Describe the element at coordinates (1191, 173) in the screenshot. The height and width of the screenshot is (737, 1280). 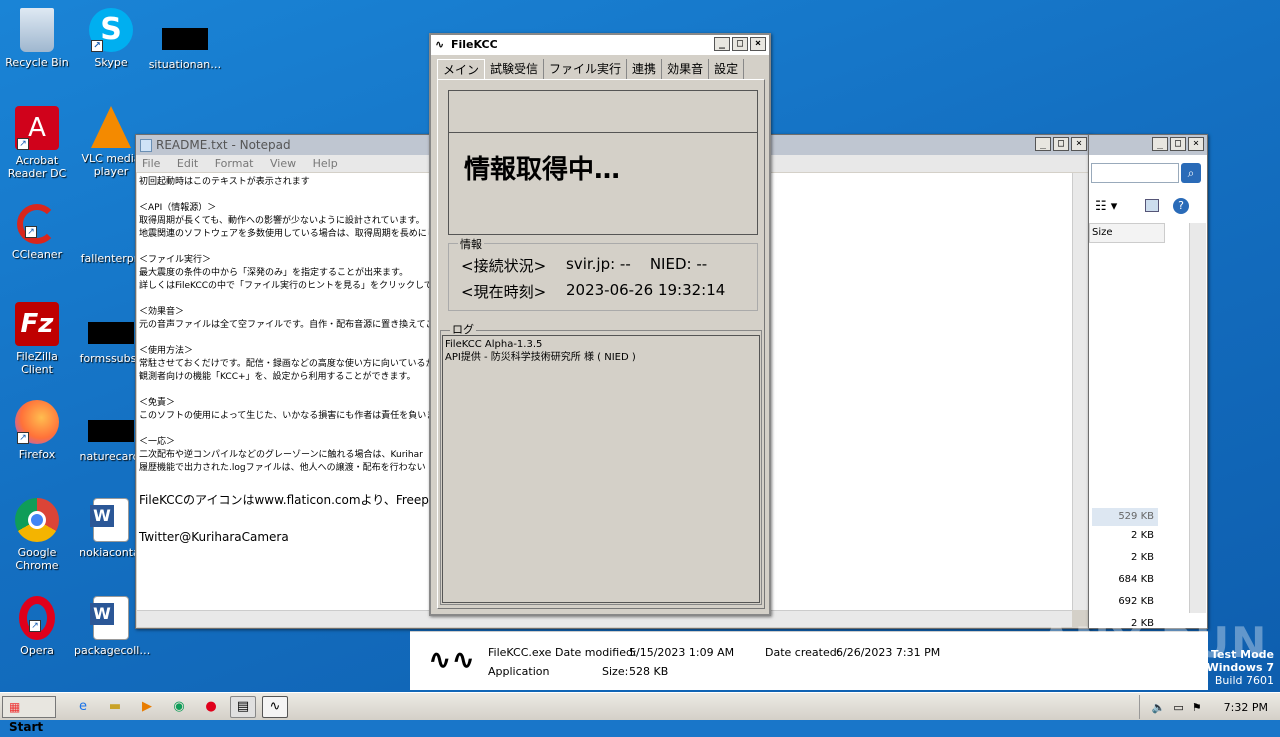
I see `search-icon: ⌕` at that location.